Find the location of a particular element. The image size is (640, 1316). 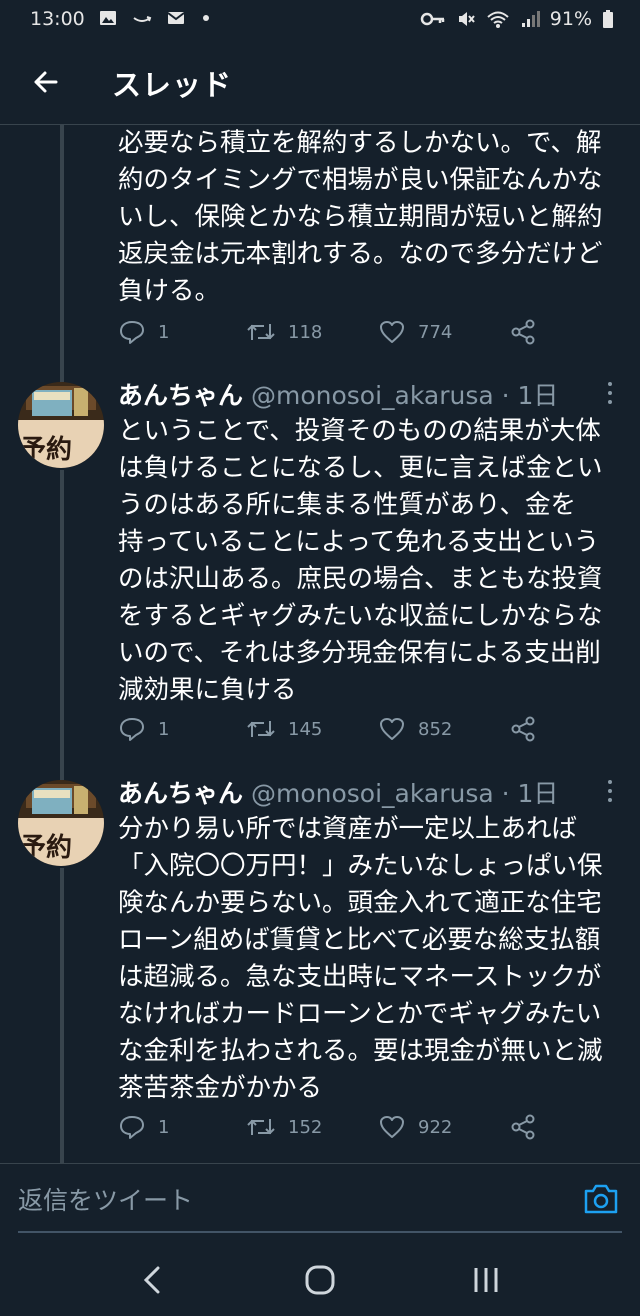

reply-input is located at coordinates (288, 1200).